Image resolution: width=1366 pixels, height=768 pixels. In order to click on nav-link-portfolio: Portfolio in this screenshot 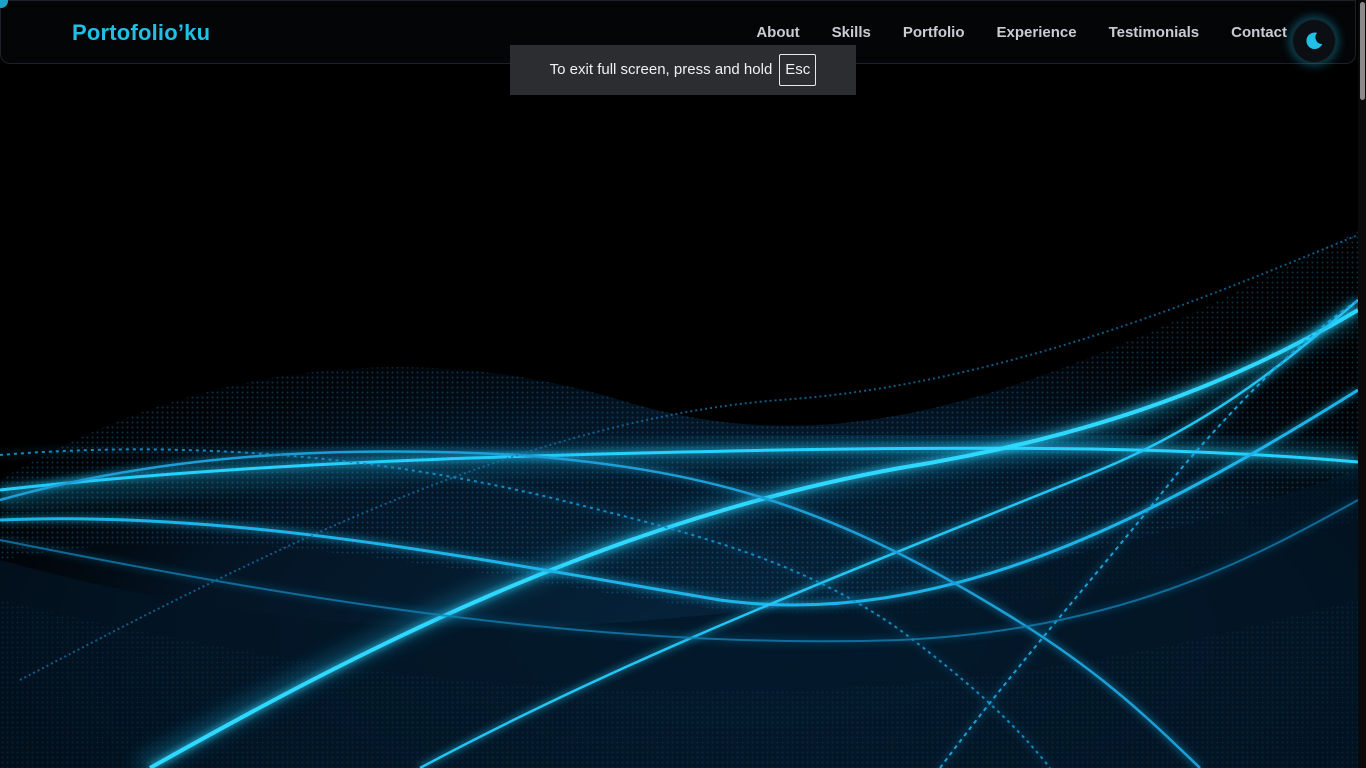, I will do `click(934, 33)`.